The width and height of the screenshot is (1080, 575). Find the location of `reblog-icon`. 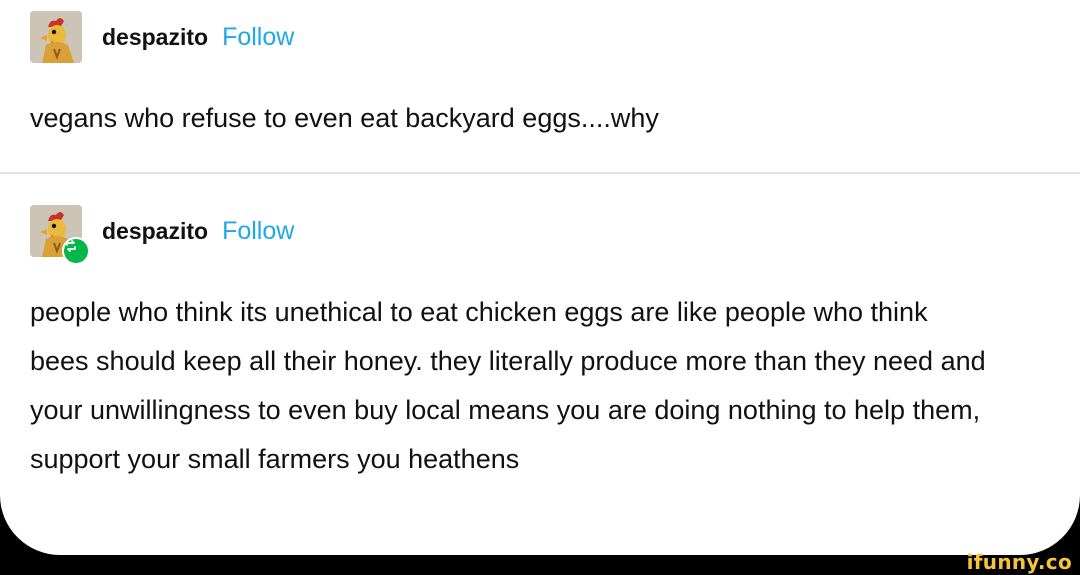

reblog-icon is located at coordinates (76, 251).